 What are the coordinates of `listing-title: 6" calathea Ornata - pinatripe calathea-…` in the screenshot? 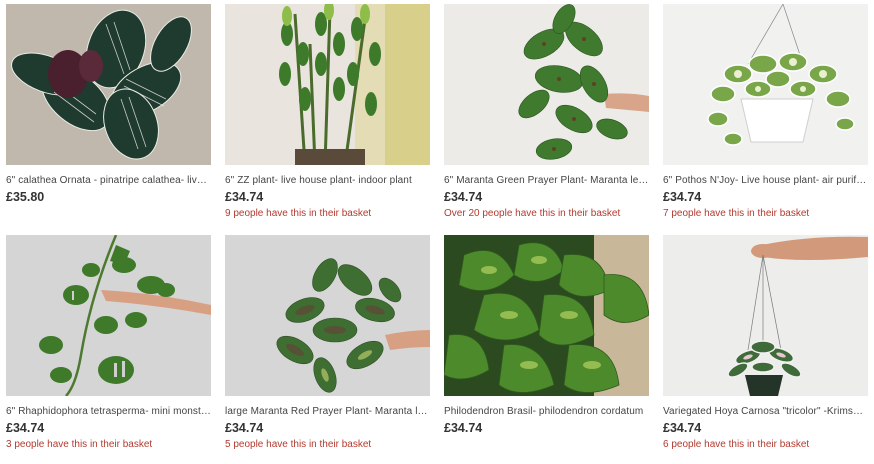 It's located at (108, 181).